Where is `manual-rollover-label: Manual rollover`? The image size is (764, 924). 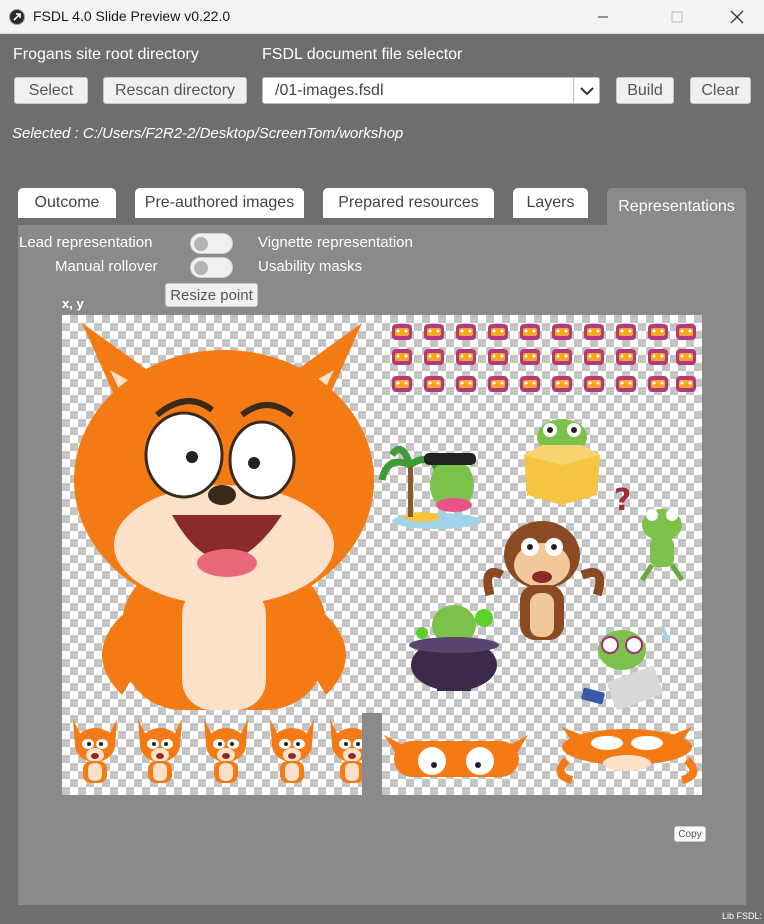 manual-rollover-label: Manual rollover is located at coordinates (106, 266).